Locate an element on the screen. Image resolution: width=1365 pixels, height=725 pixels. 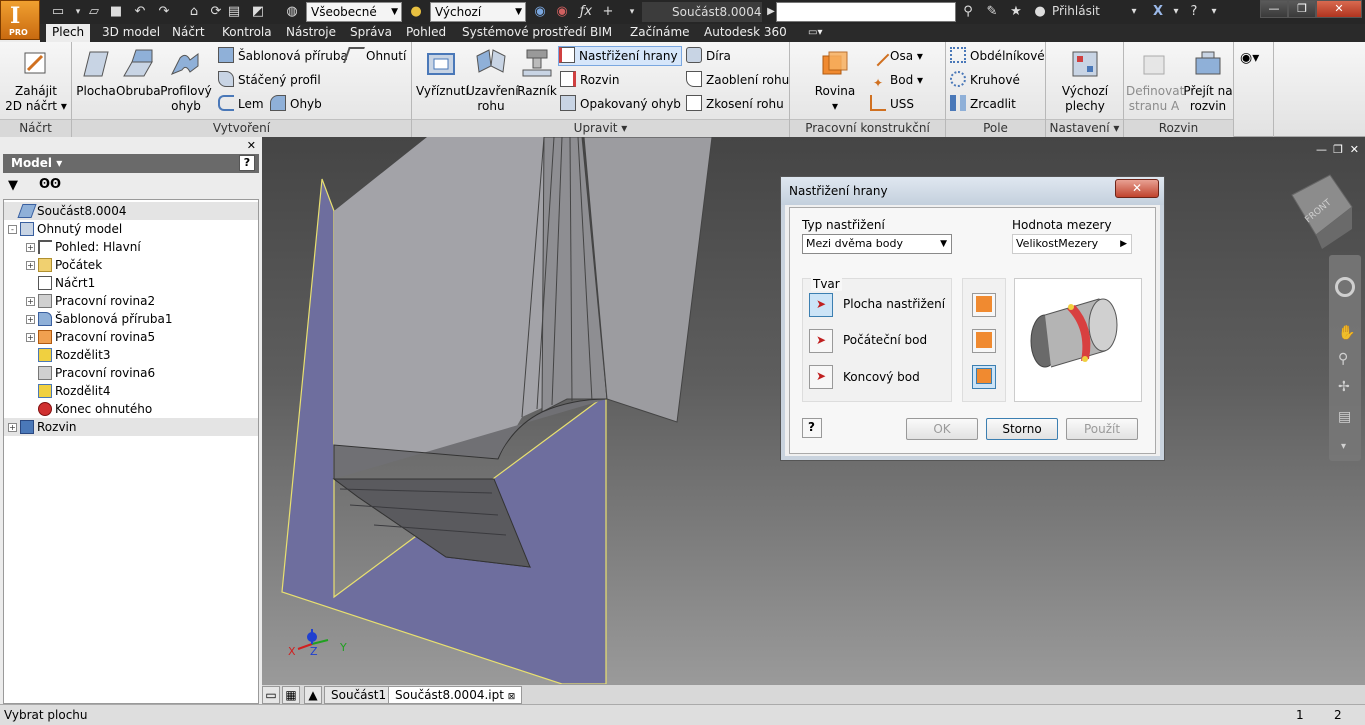
adjust-icon: ◉ is located at coordinates (540, 12).